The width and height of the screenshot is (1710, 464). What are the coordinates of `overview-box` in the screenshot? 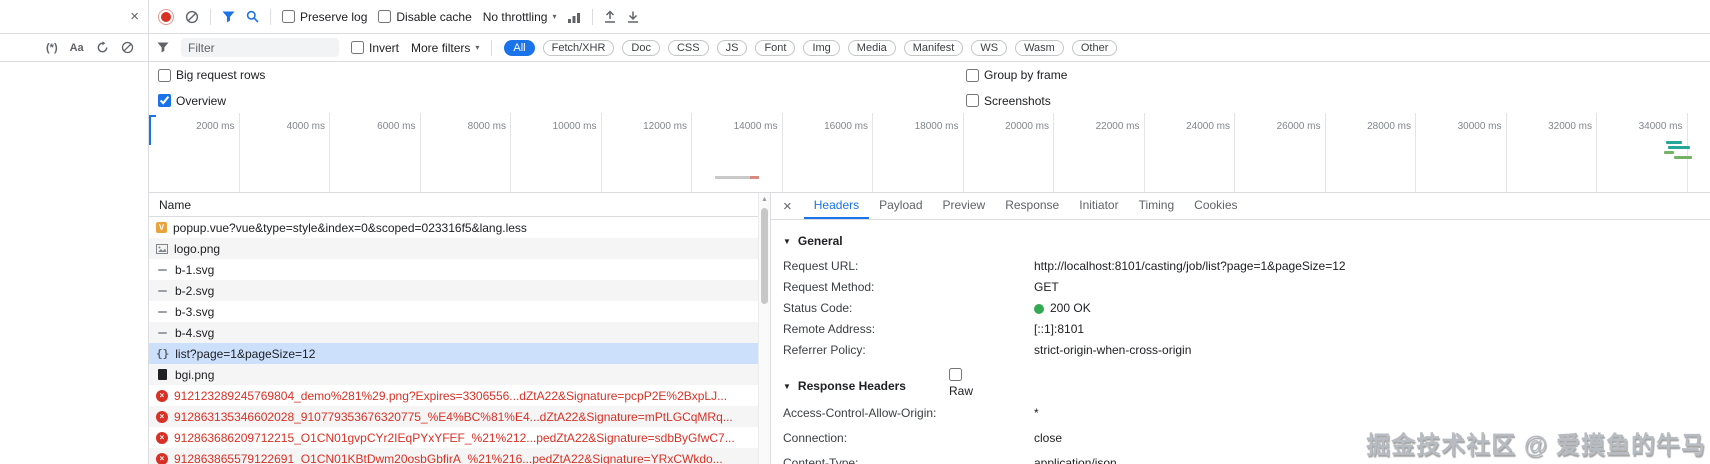 It's located at (164, 100).